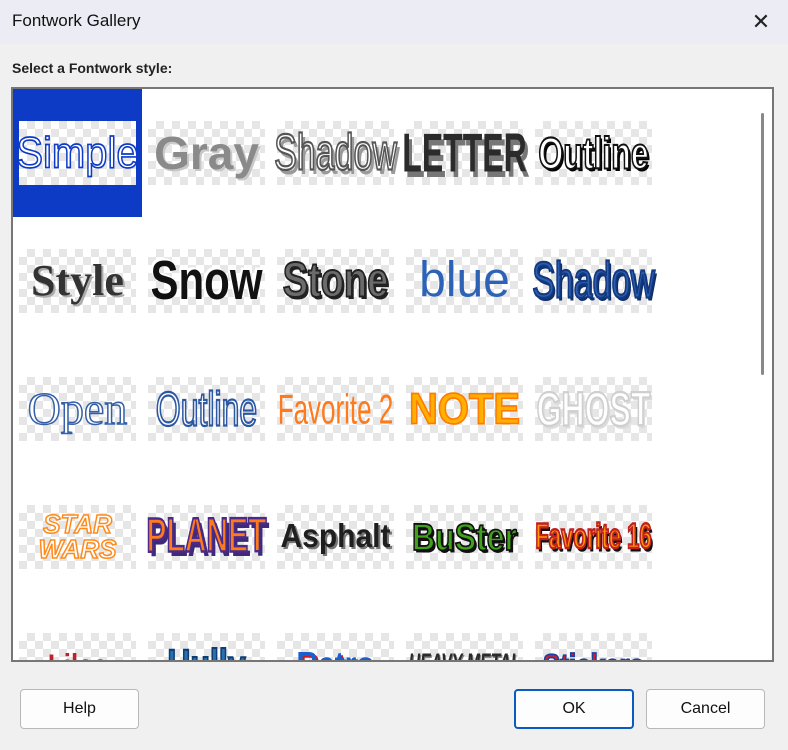 The image size is (788, 750). I want to click on fontwork-style-label: Stickers, so click(593, 641).